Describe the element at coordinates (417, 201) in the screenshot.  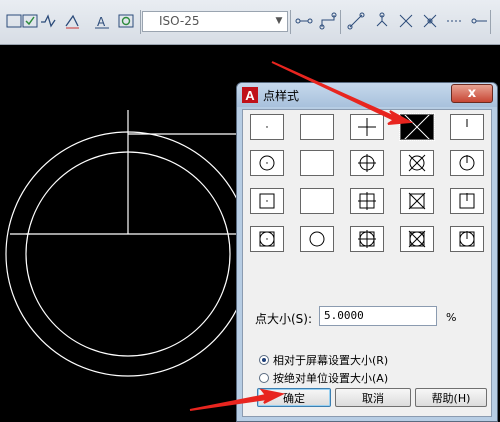
I see `point-style-square-cross` at that location.